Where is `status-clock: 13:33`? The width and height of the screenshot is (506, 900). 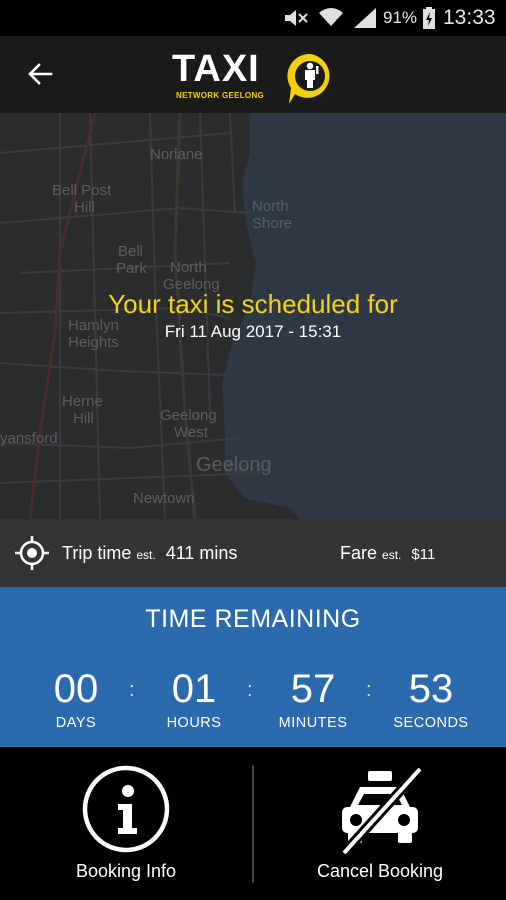
status-clock: 13:33 is located at coordinates (469, 17).